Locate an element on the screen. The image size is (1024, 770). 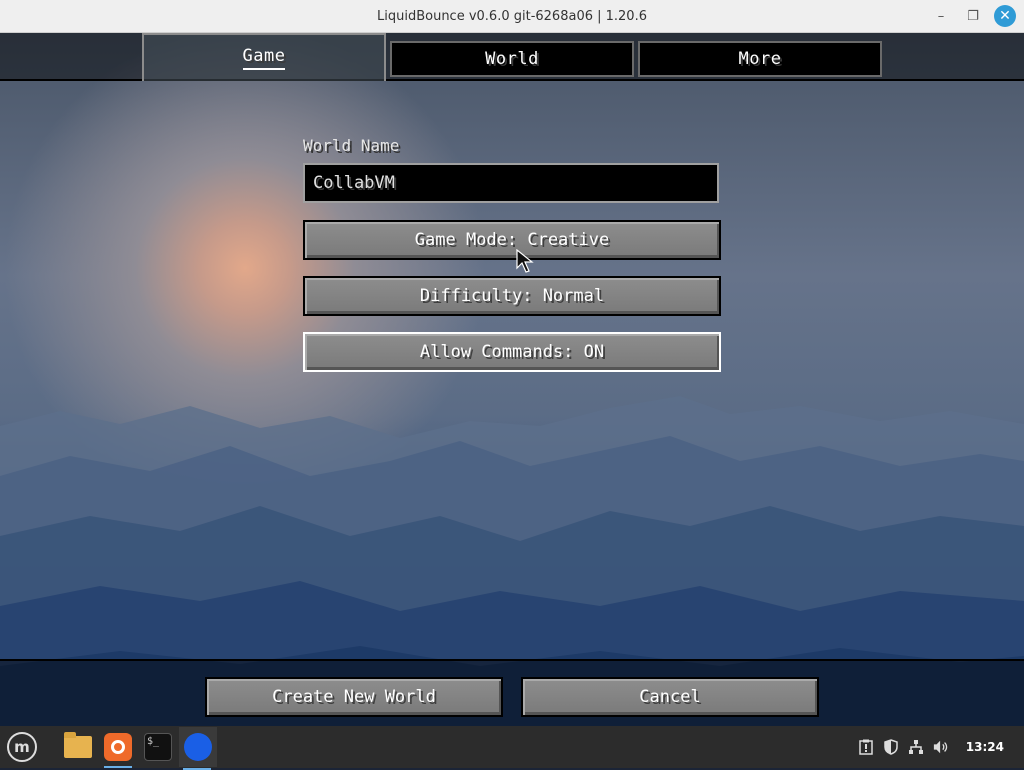
linux-mint-icon: m is located at coordinates (22, 747).